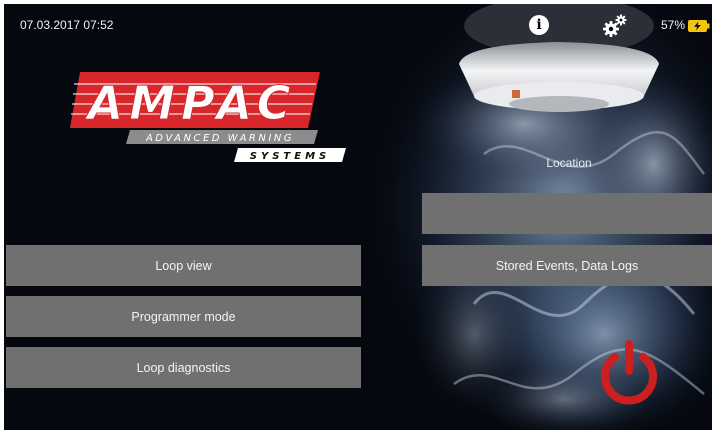 Image resolution: width=716 pixels, height=434 pixels. I want to click on programmer-mode-label: Programmer mode, so click(183, 316).